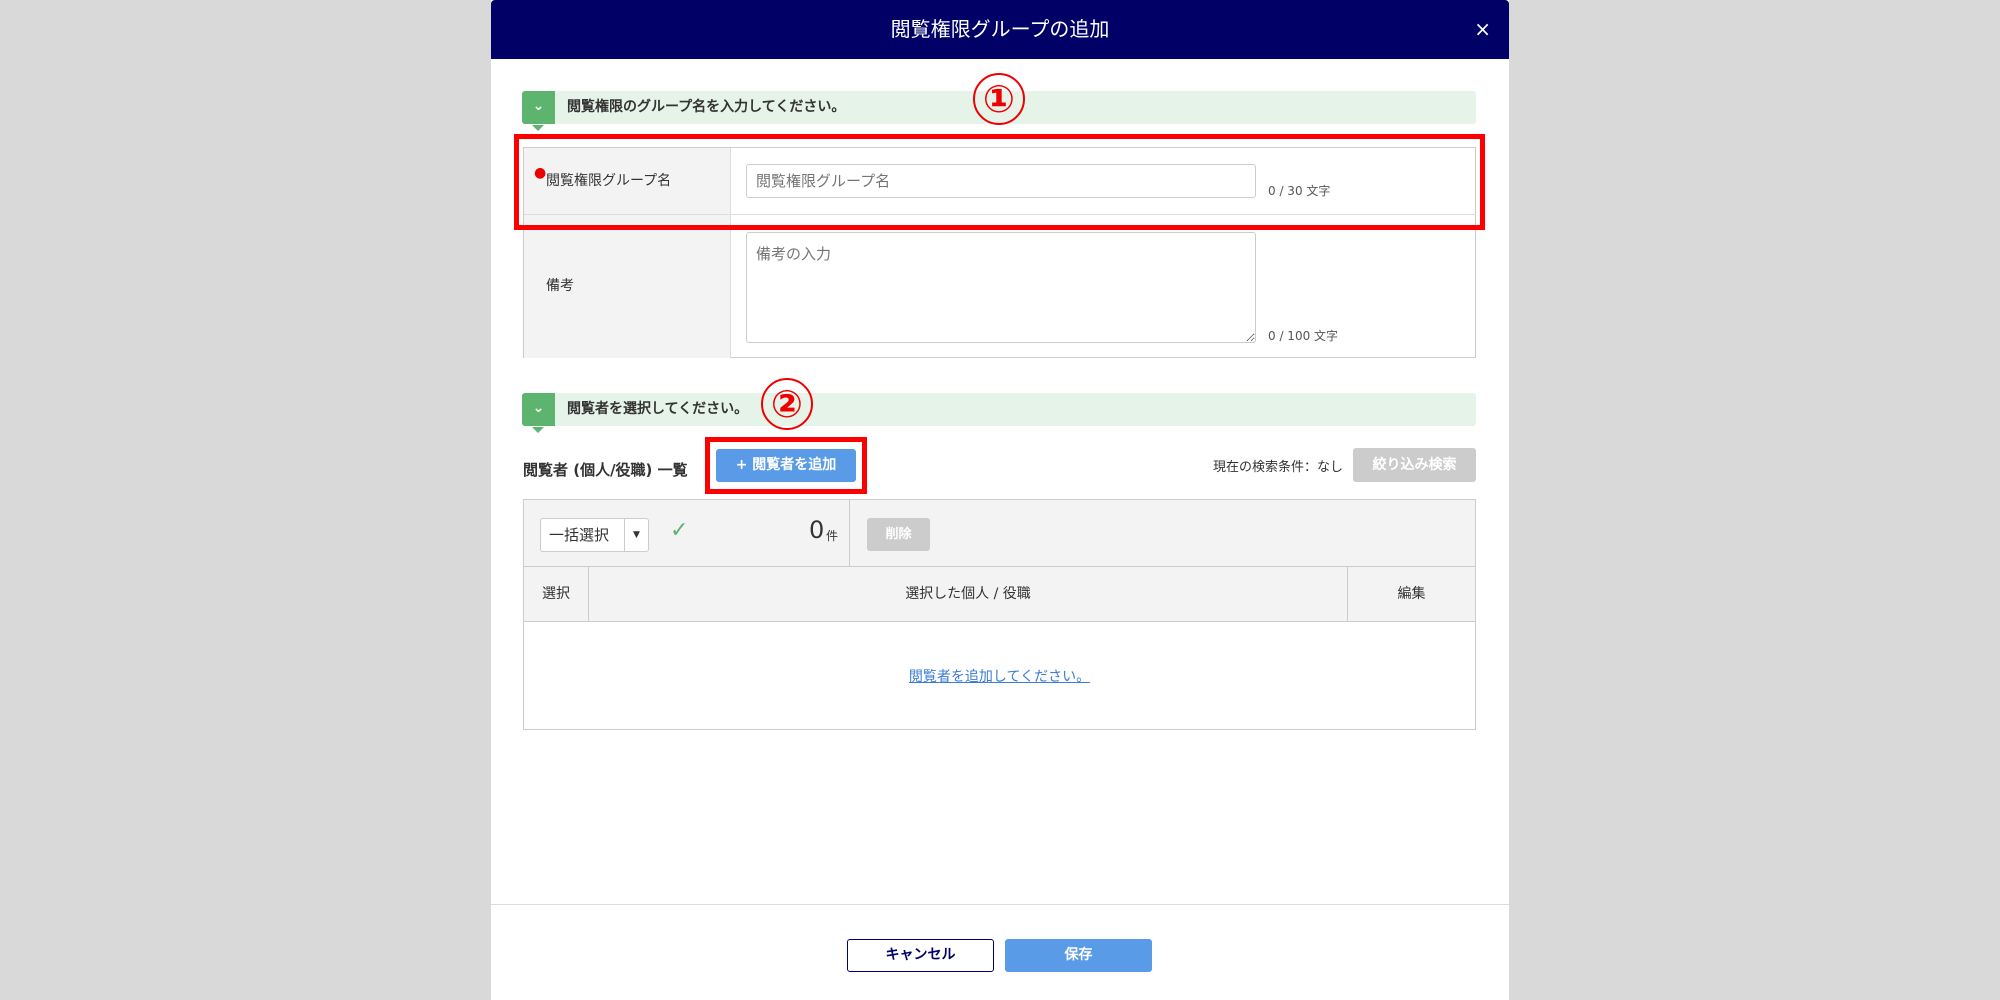 Image resolution: width=2000 pixels, height=1000 pixels. What do you see at coordinates (1303, 336) in the screenshot?
I see `note-count: 0 / 100 文字` at bounding box center [1303, 336].